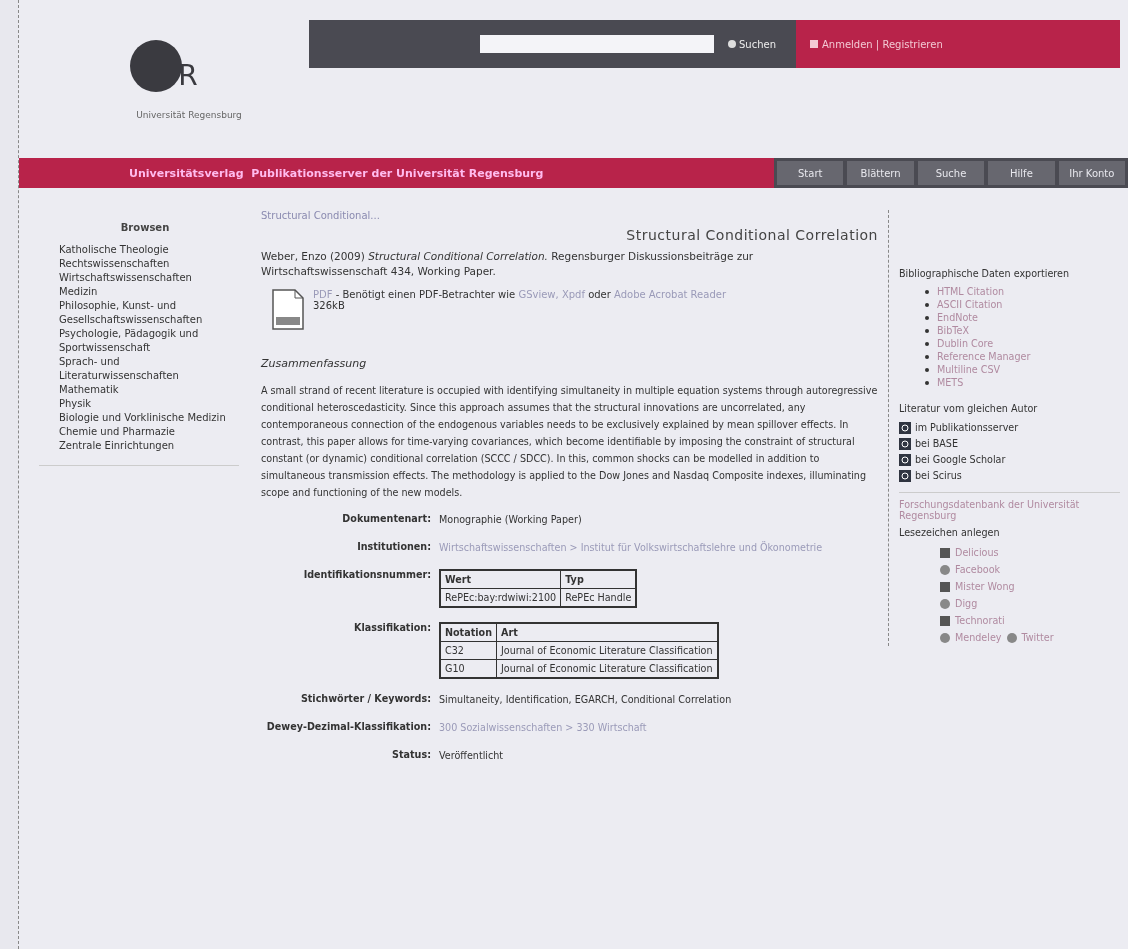 This screenshot has height=949, width=1128. What do you see at coordinates (938, 476) in the screenshot?
I see `author-search-link: bei Scirus` at bounding box center [938, 476].